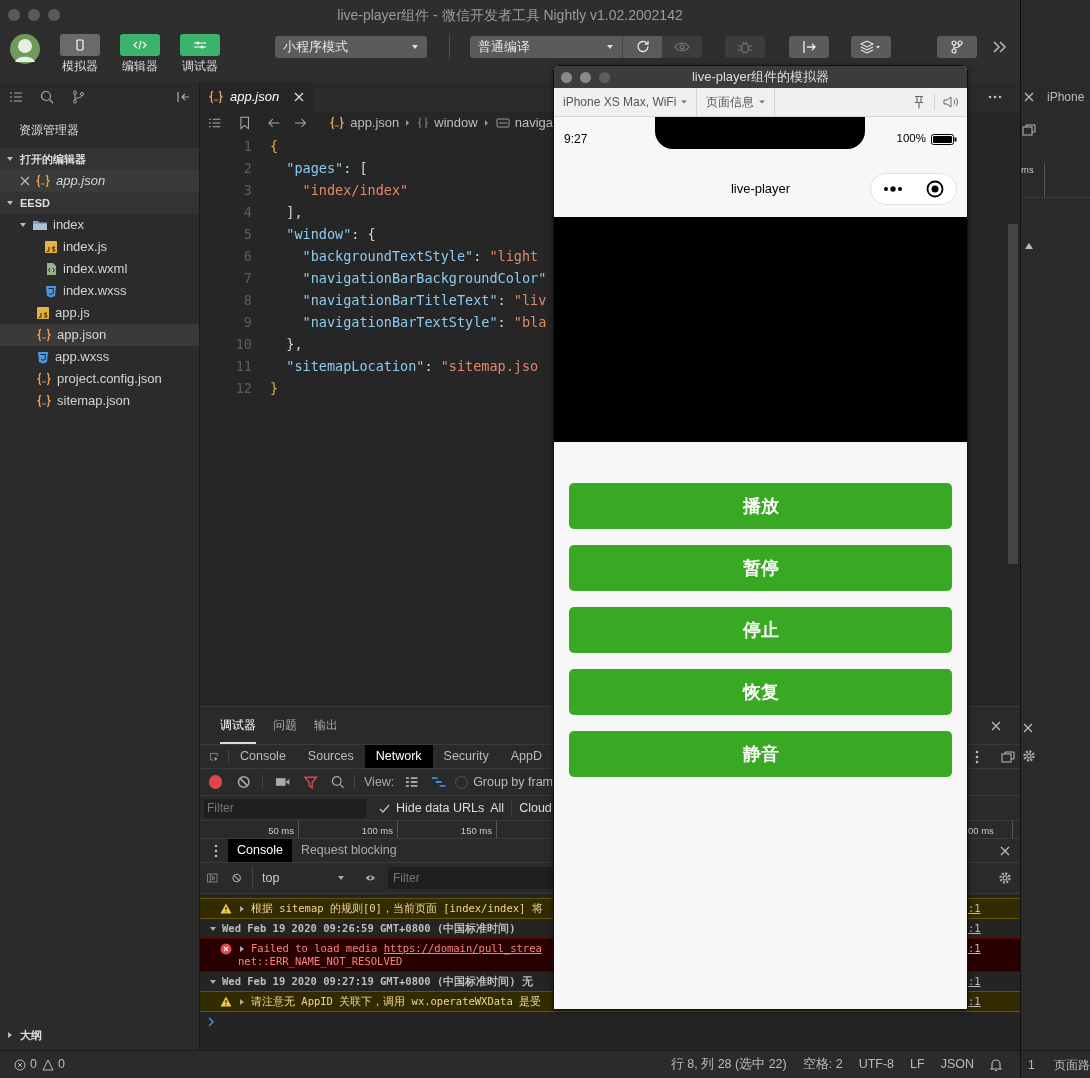 This screenshot has height=1078, width=1090. Describe the element at coordinates (301, 878) in the screenshot. I see `context-dropdown: top` at that location.